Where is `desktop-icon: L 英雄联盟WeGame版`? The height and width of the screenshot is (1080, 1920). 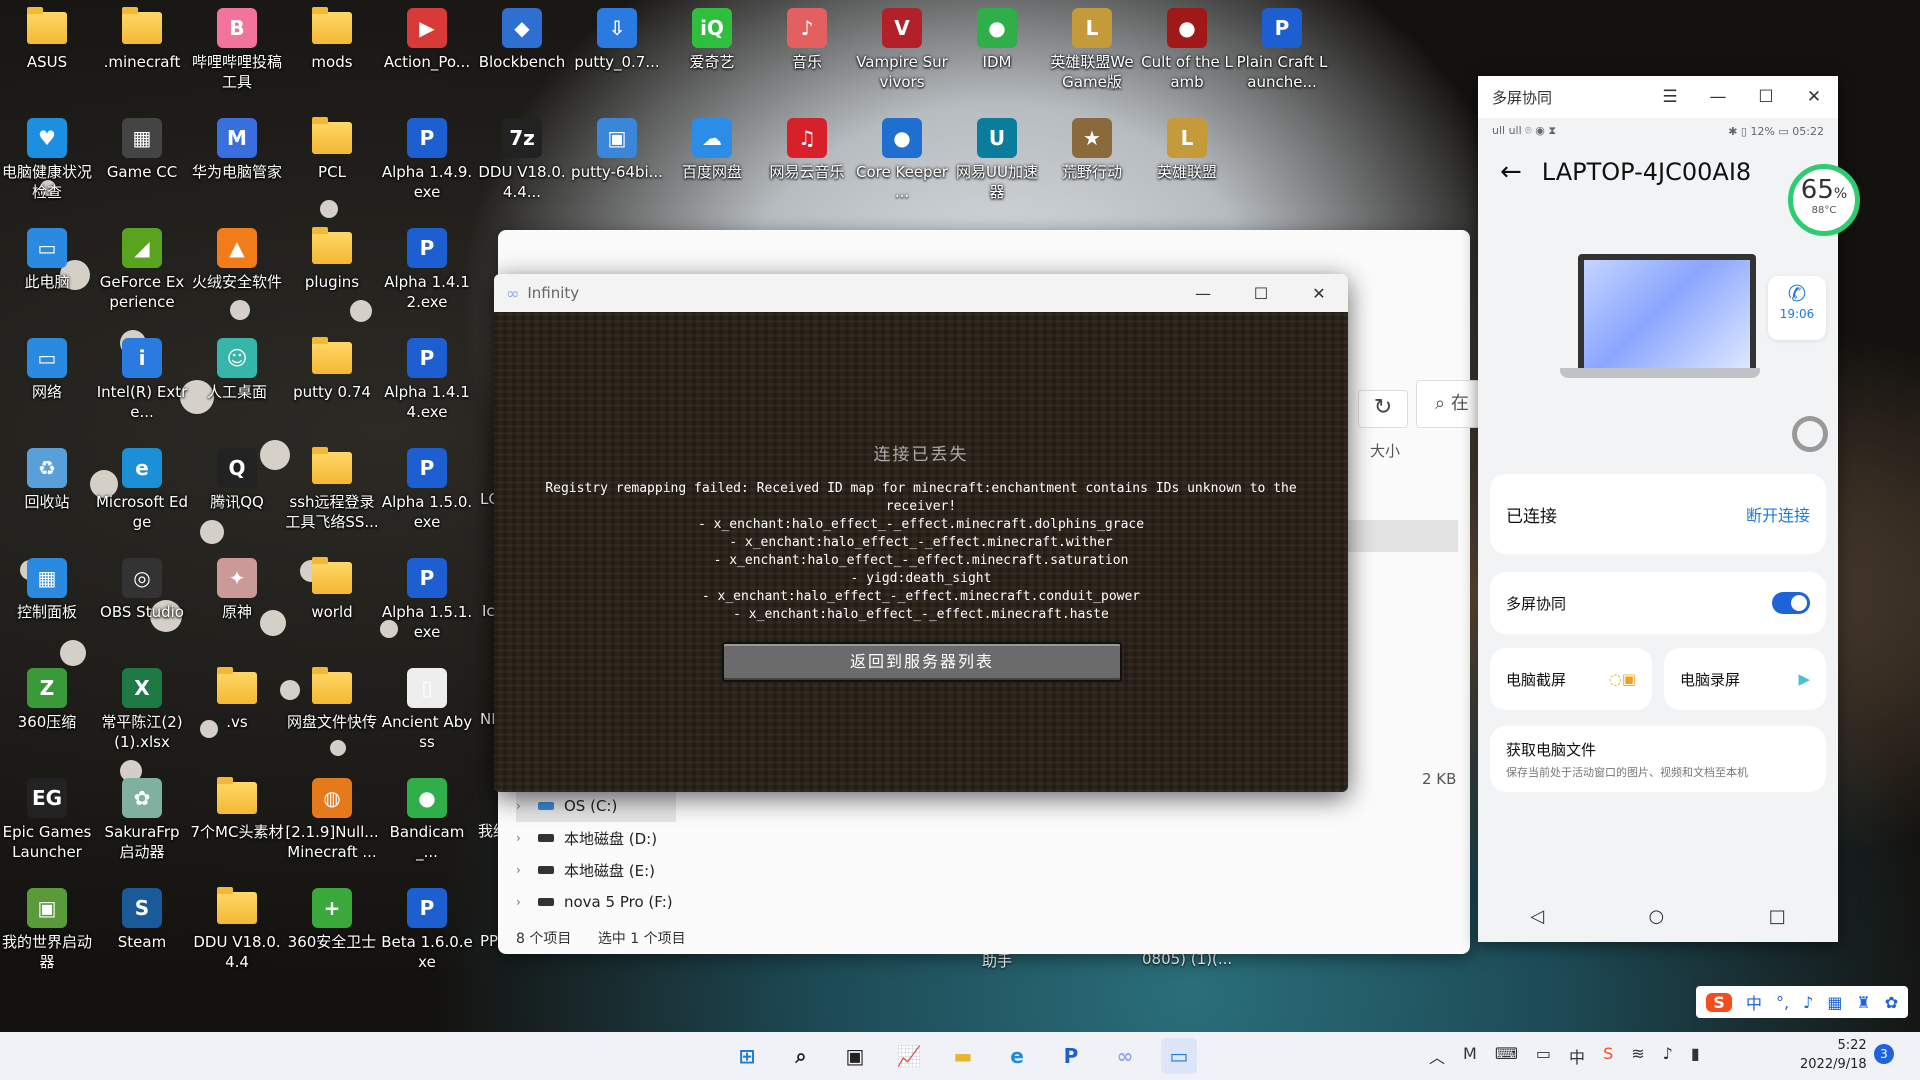 desktop-icon: L 英雄联盟WeGame版 is located at coordinates (1092, 50).